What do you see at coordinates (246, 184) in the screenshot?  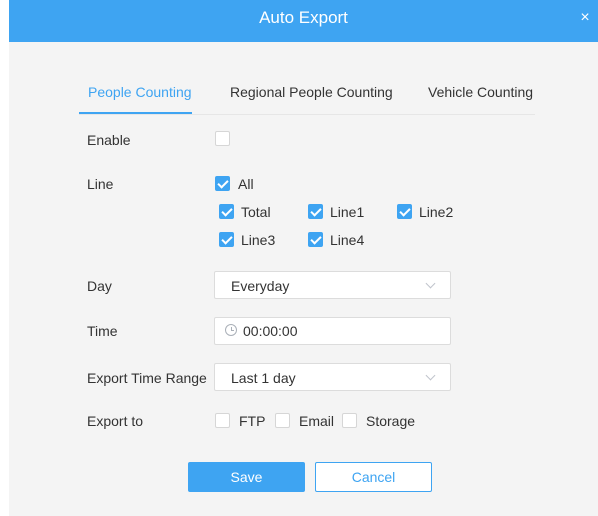 I see `line-all-label: All` at bounding box center [246, 184].